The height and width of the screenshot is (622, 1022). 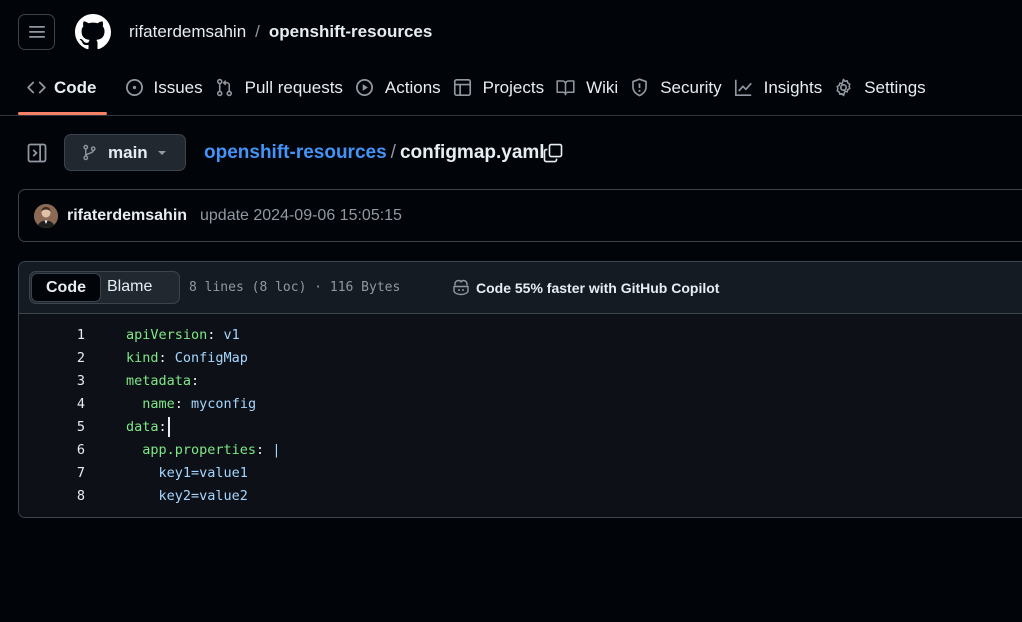 What do you see at coordinates (93, 32) in the screenshot?
I see `github-logo-icon` at bounding box center [93, 32].